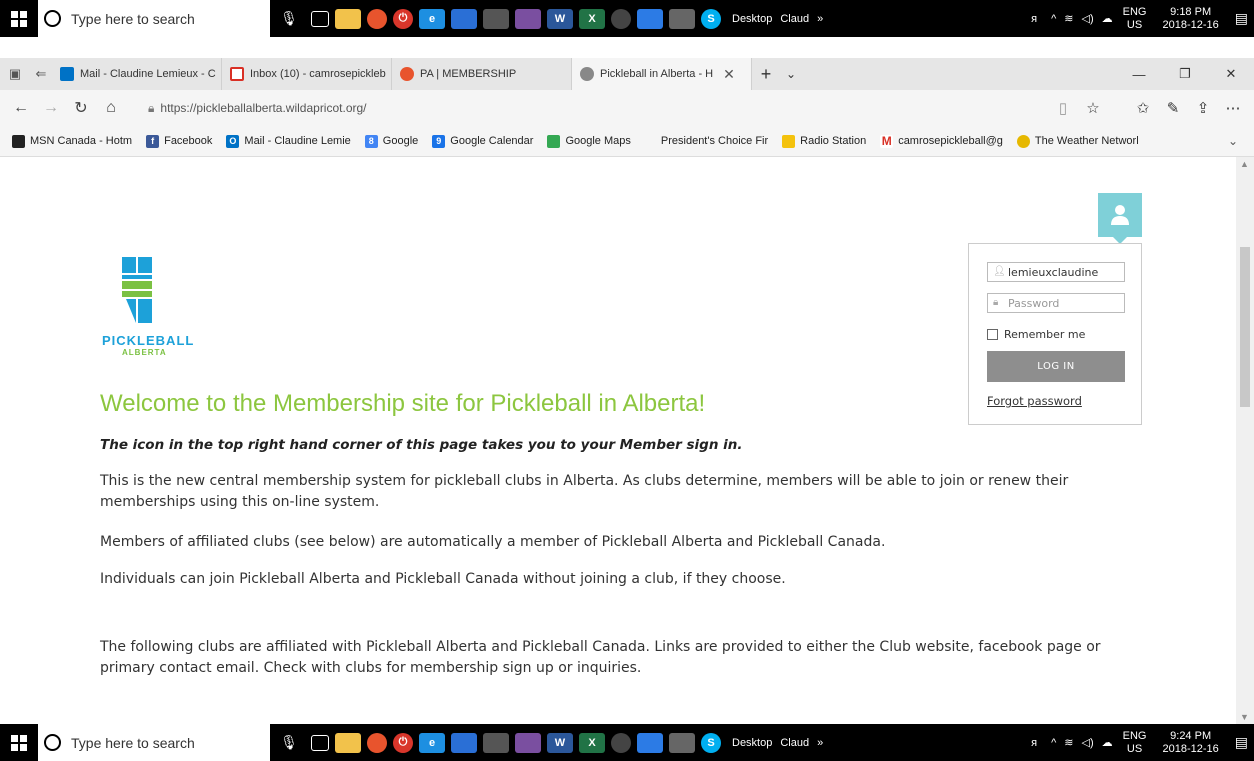 This screenshot has width=1254, height=761. What do you see at coordinates (1185, 74) in the screenshot?
I see `restore-icon: ❐` at bounding box center [1185, 74].